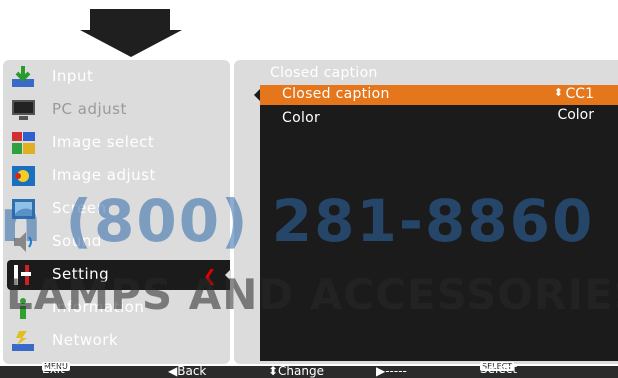 Image resolution: width=618 pixels, height=378 pixels. Describe the element at coordinates (187, 371) in the screenshot. I see `back-hint: ◀Back` at that location.